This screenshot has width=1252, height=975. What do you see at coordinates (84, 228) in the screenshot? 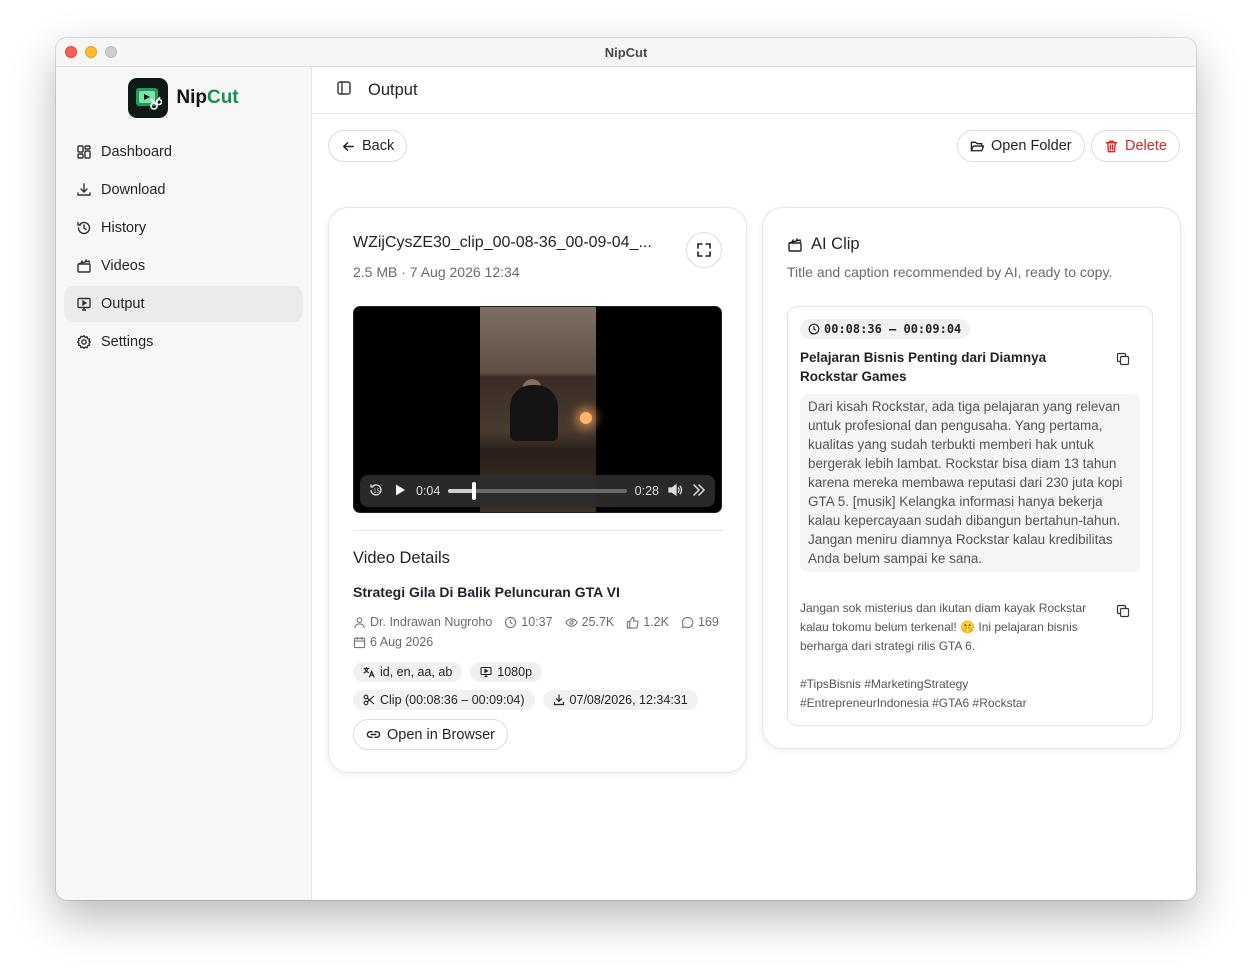
I see `history-icon` at bounding box center [84, 228].